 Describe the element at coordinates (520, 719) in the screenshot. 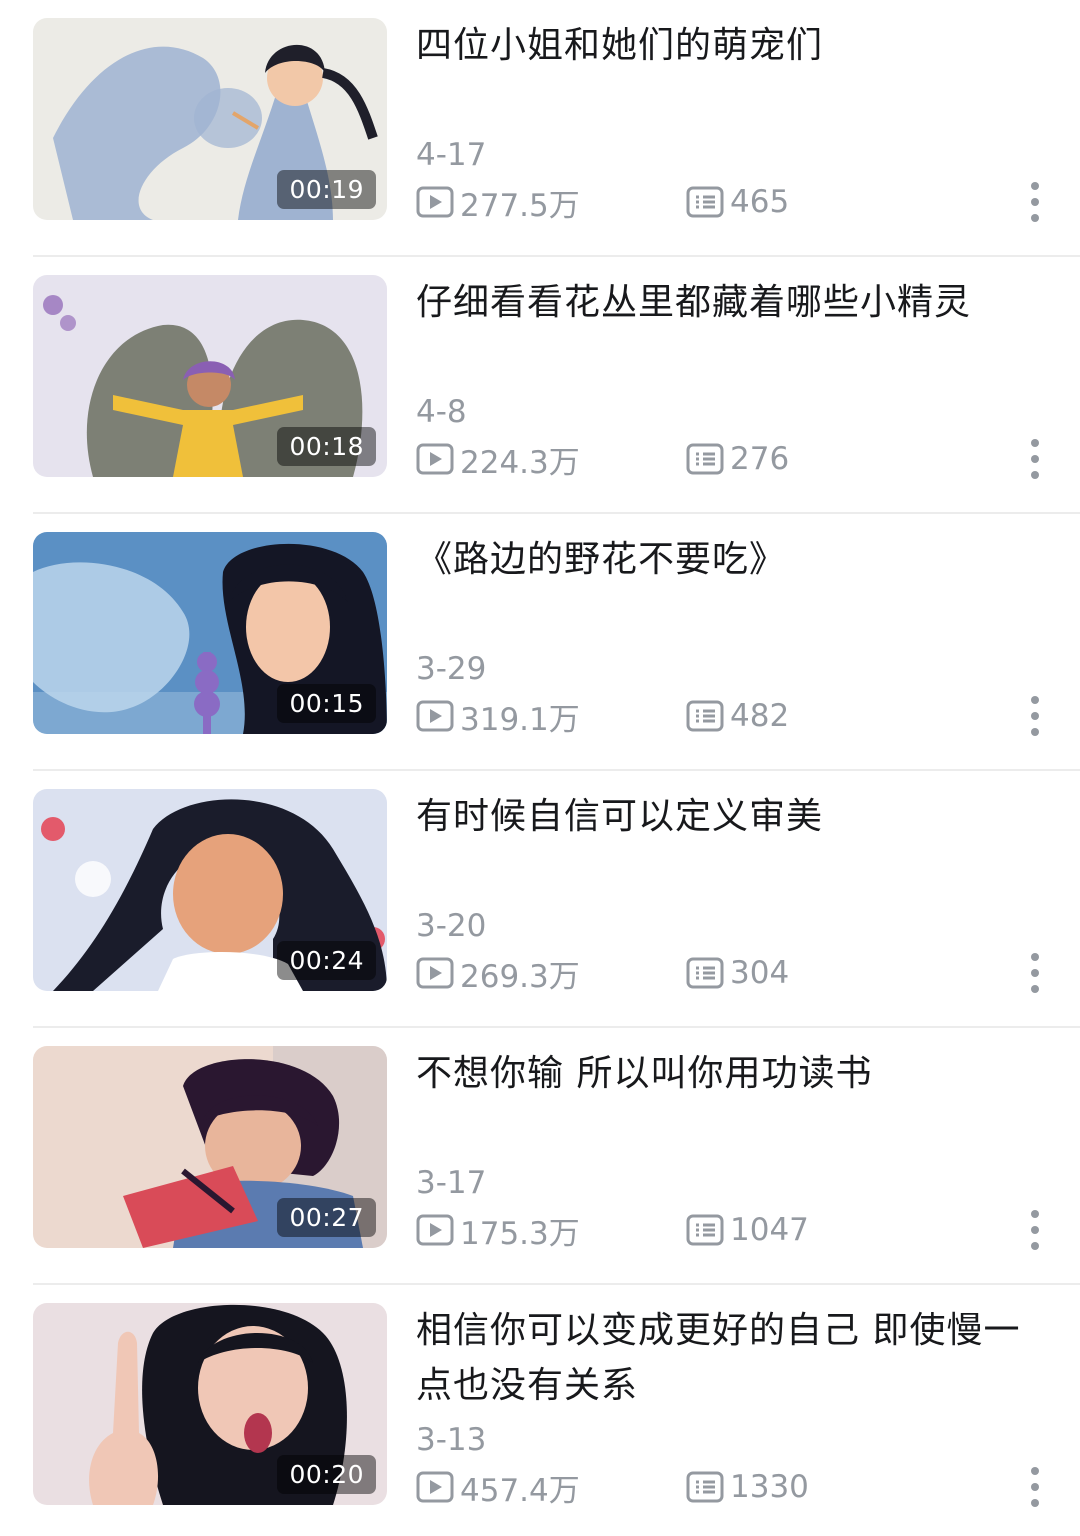

I see `play-count-value: 319.1万` at that location.